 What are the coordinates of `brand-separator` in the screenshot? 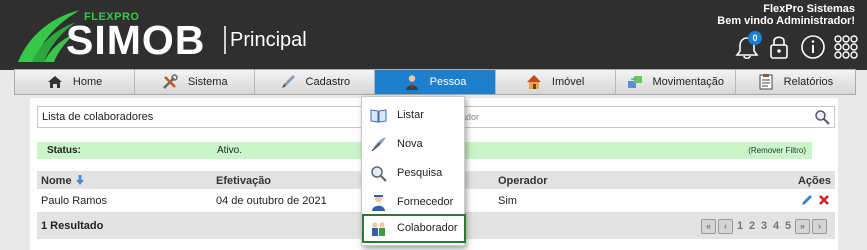 It's located at (225, 40).